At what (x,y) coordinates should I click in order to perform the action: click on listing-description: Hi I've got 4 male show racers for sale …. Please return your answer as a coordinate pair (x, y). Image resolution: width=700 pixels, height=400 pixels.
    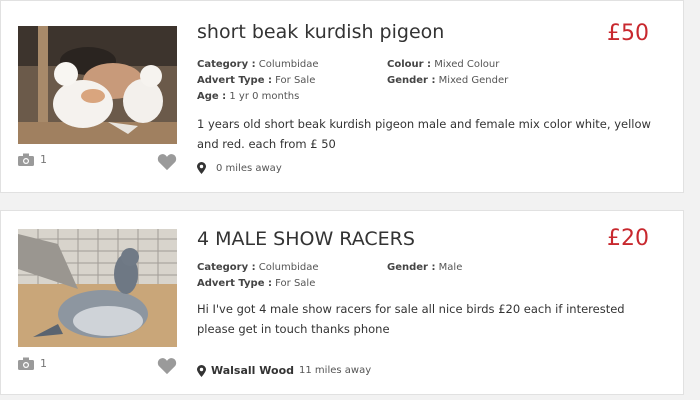
    Looking at the image, I should click on (411, 319).